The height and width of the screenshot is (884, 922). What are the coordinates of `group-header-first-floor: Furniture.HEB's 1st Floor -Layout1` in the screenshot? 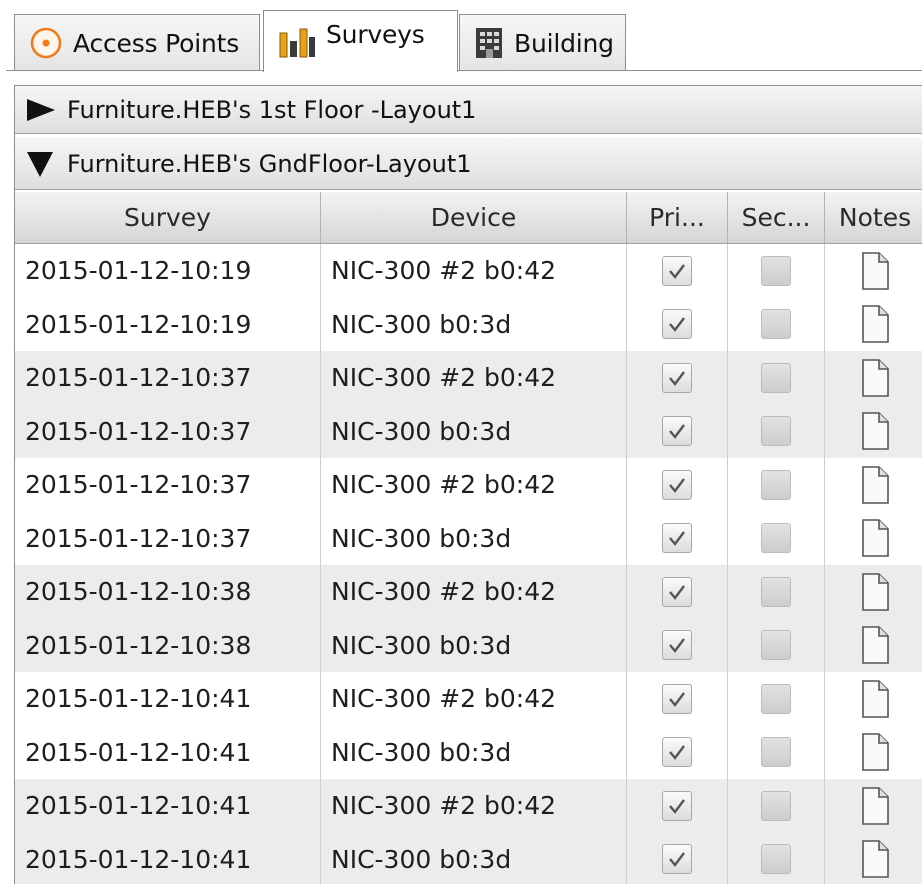 It's located at (468, 110).